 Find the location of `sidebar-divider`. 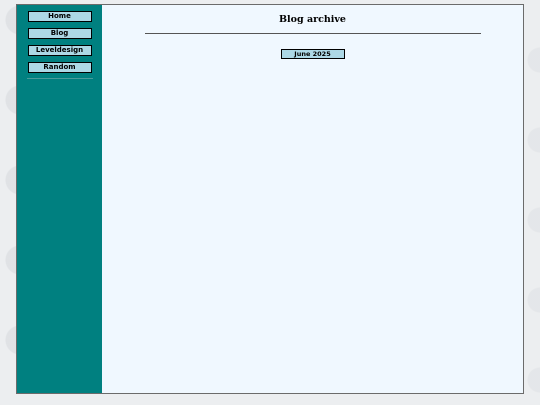

sidebar-divider is located at coordinates (59, 78).